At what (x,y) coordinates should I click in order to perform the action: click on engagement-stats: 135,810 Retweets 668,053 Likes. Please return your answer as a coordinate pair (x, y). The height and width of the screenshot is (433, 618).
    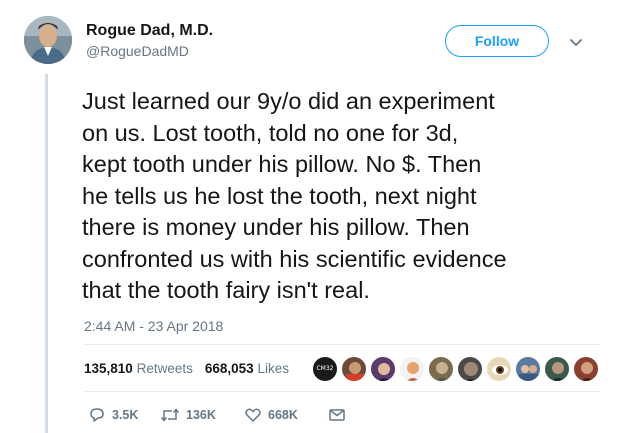
    Looking at the image, I should click on (186, 368).